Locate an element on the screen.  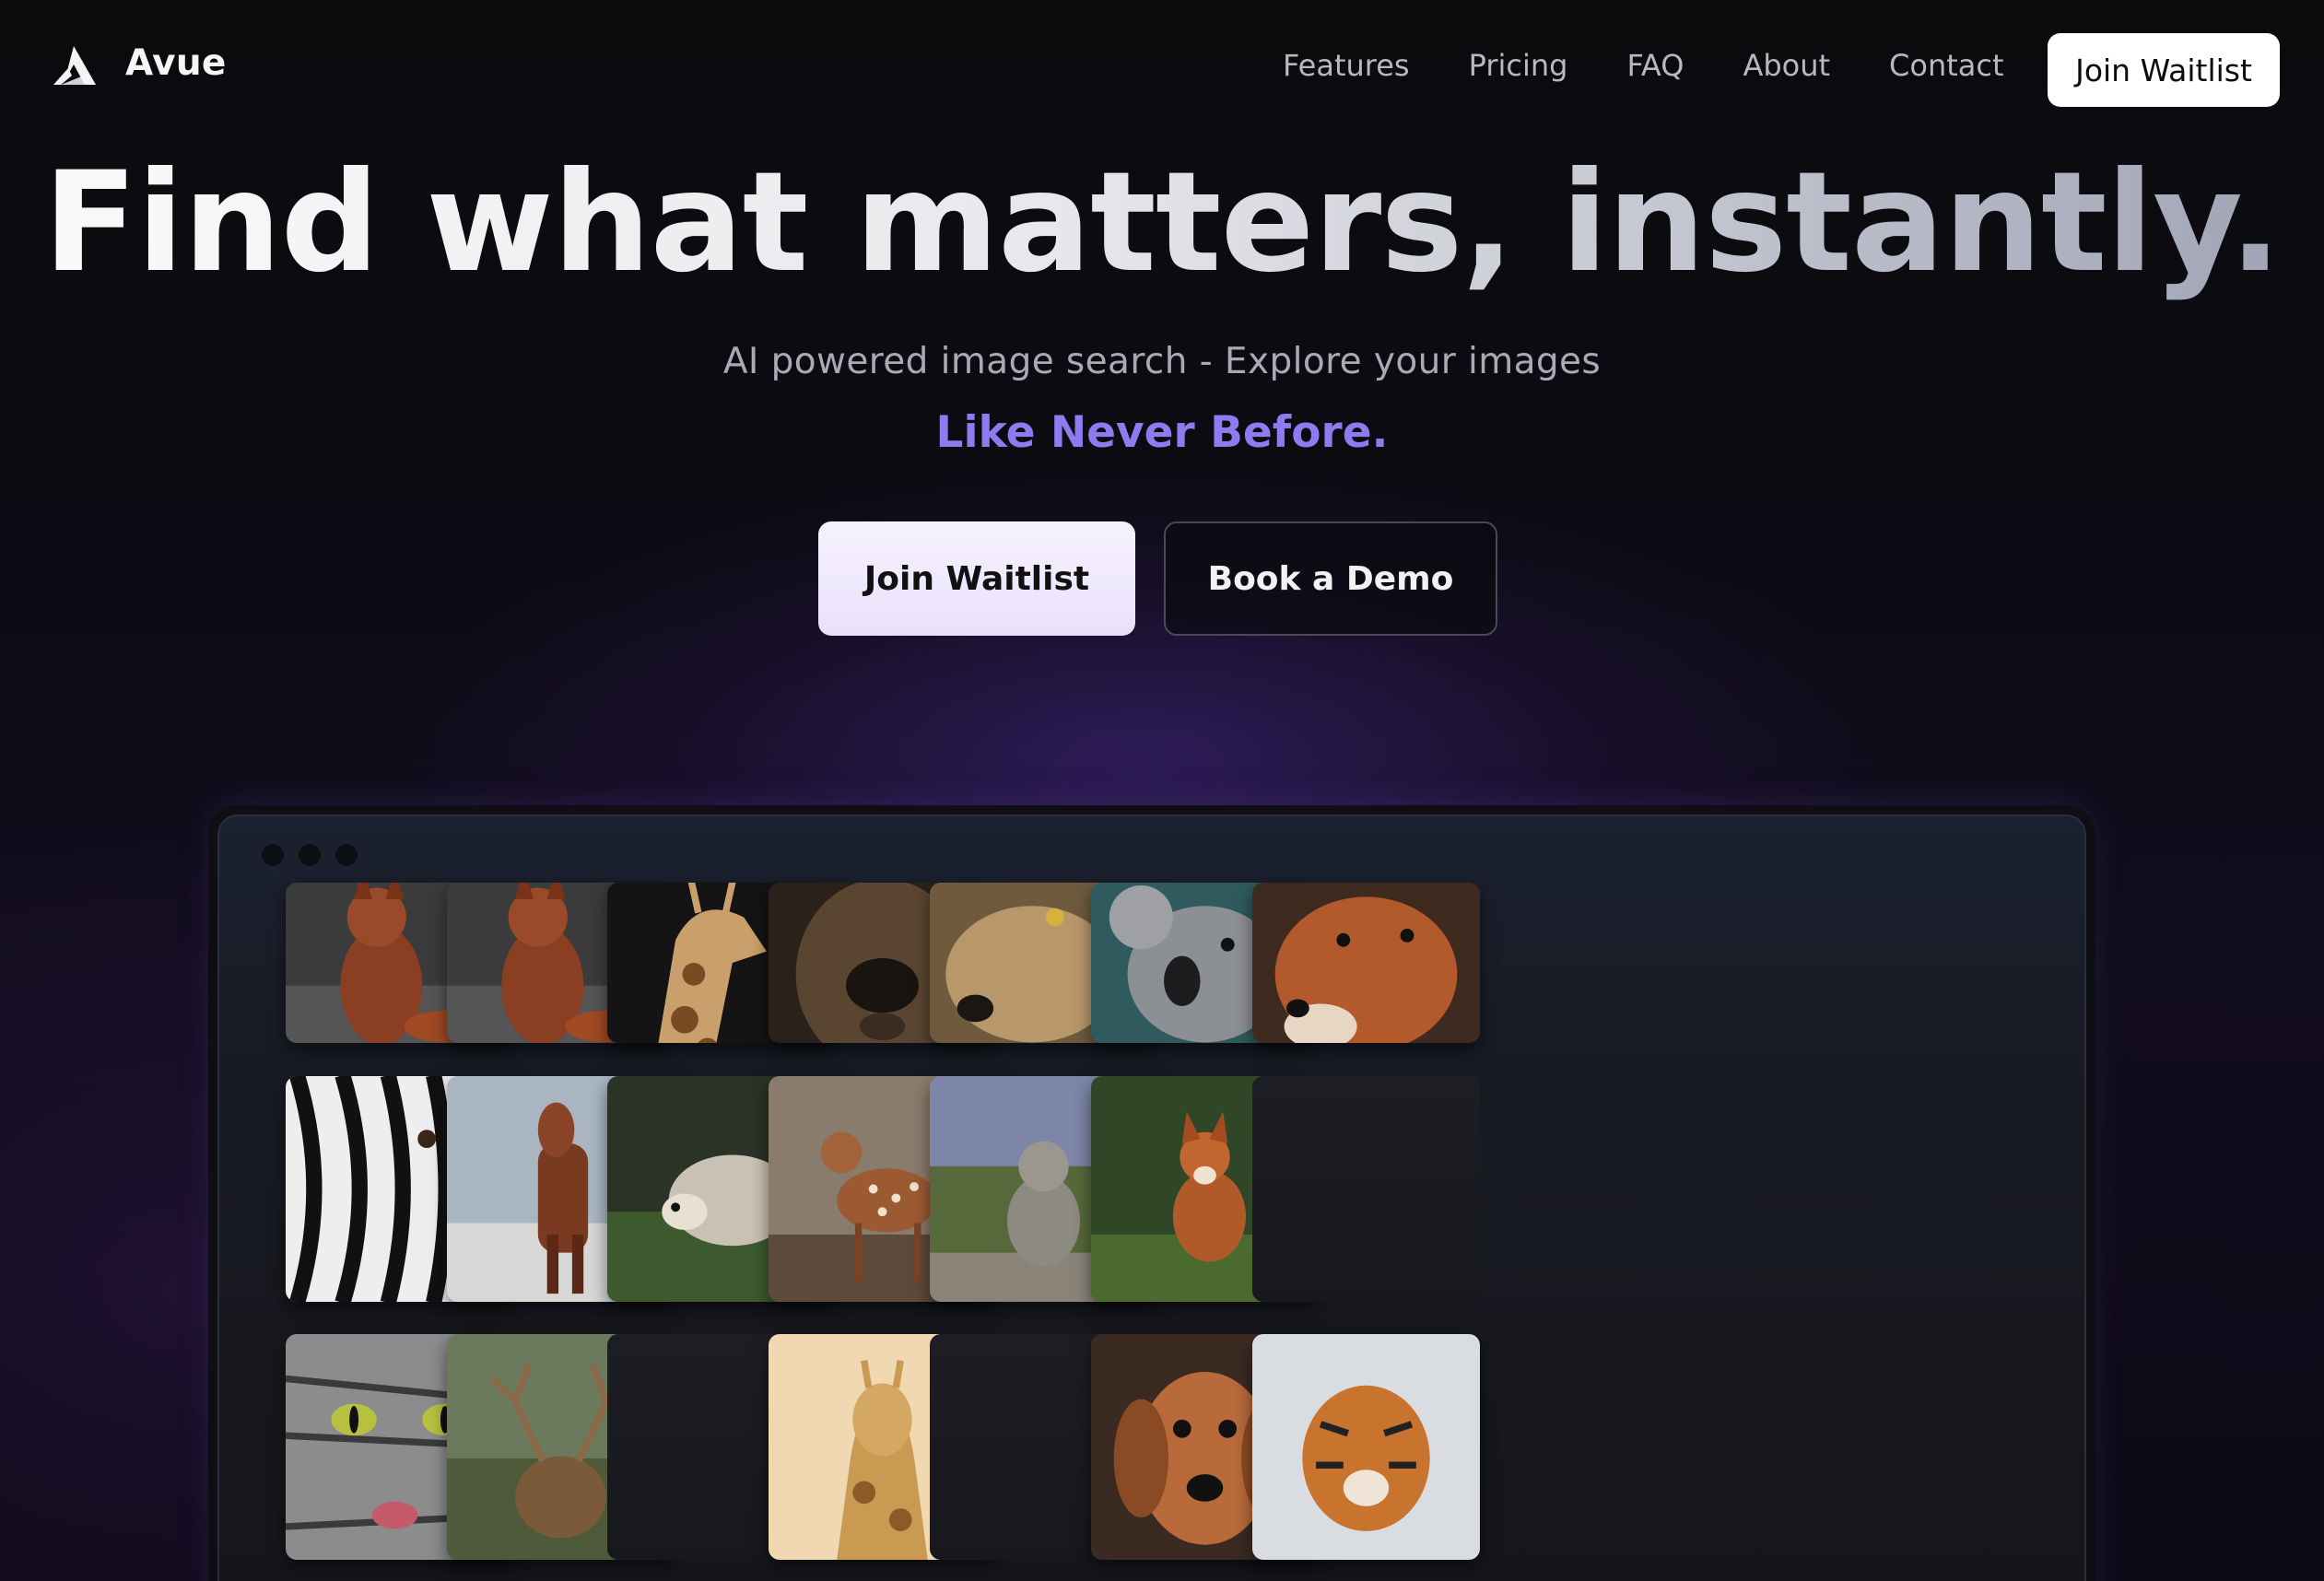
window-dot-close is located at coordinates (273, 855).